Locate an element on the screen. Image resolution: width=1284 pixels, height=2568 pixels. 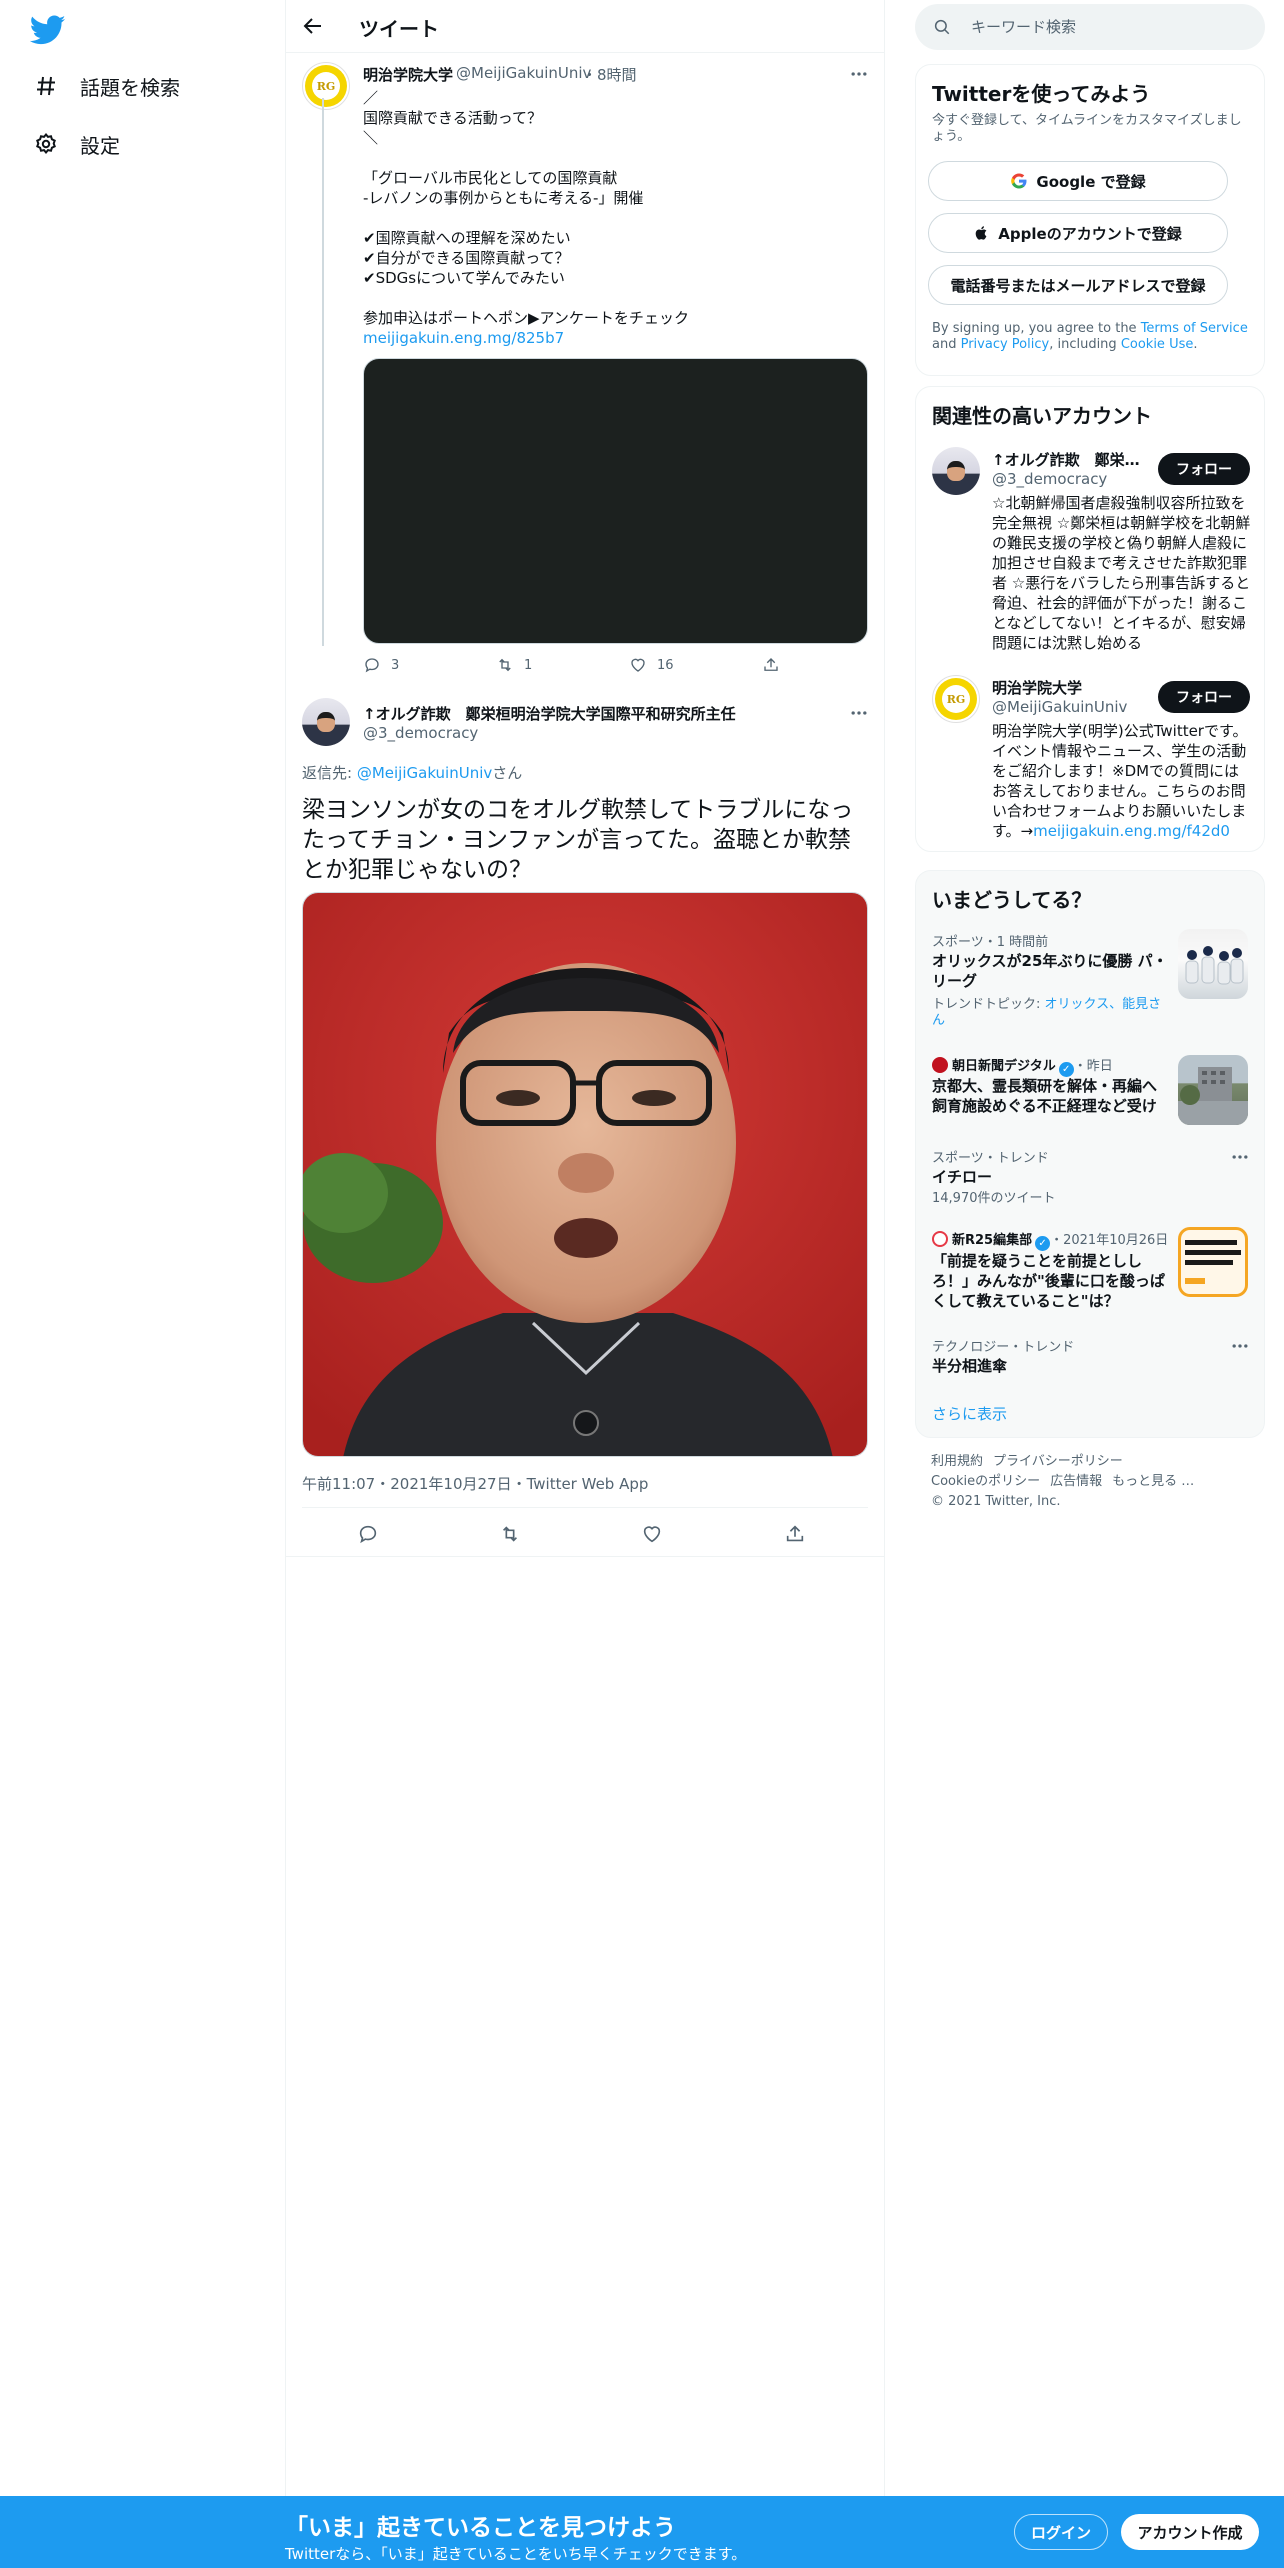
tweet-link: meijigakuin.eng.mg/825b7 is located at coordinates (463, 338).